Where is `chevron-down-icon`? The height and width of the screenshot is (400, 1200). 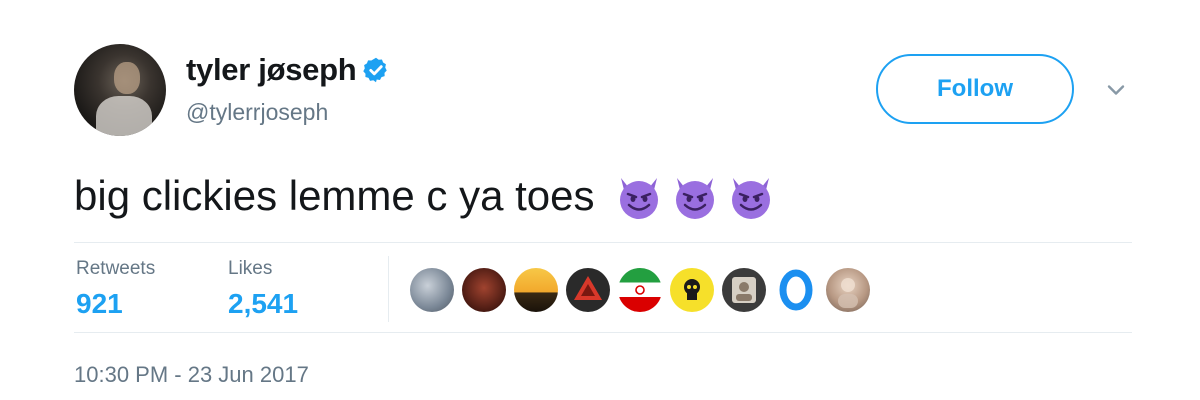 chevron-down-icon is located at coordinates (1116, 90).